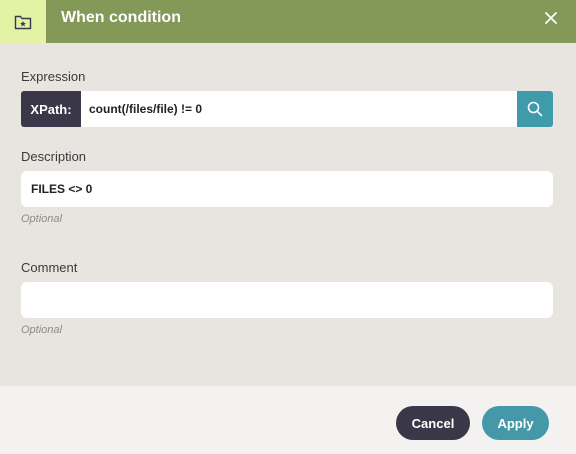  I want to click on apply-button: Apply, so click(515, 423).